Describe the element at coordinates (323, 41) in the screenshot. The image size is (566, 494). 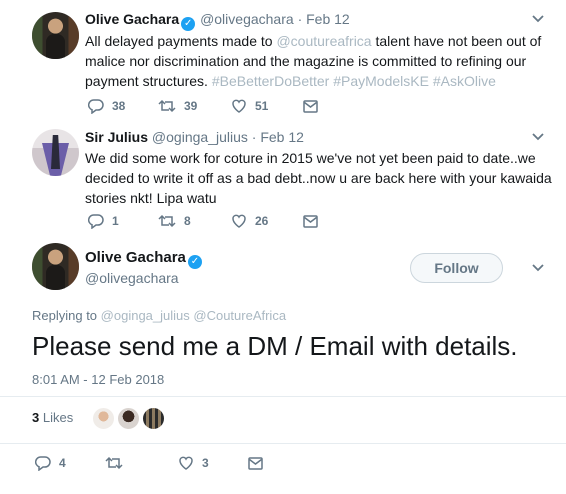
I see `mention-link: @coutureafrica` at that location.